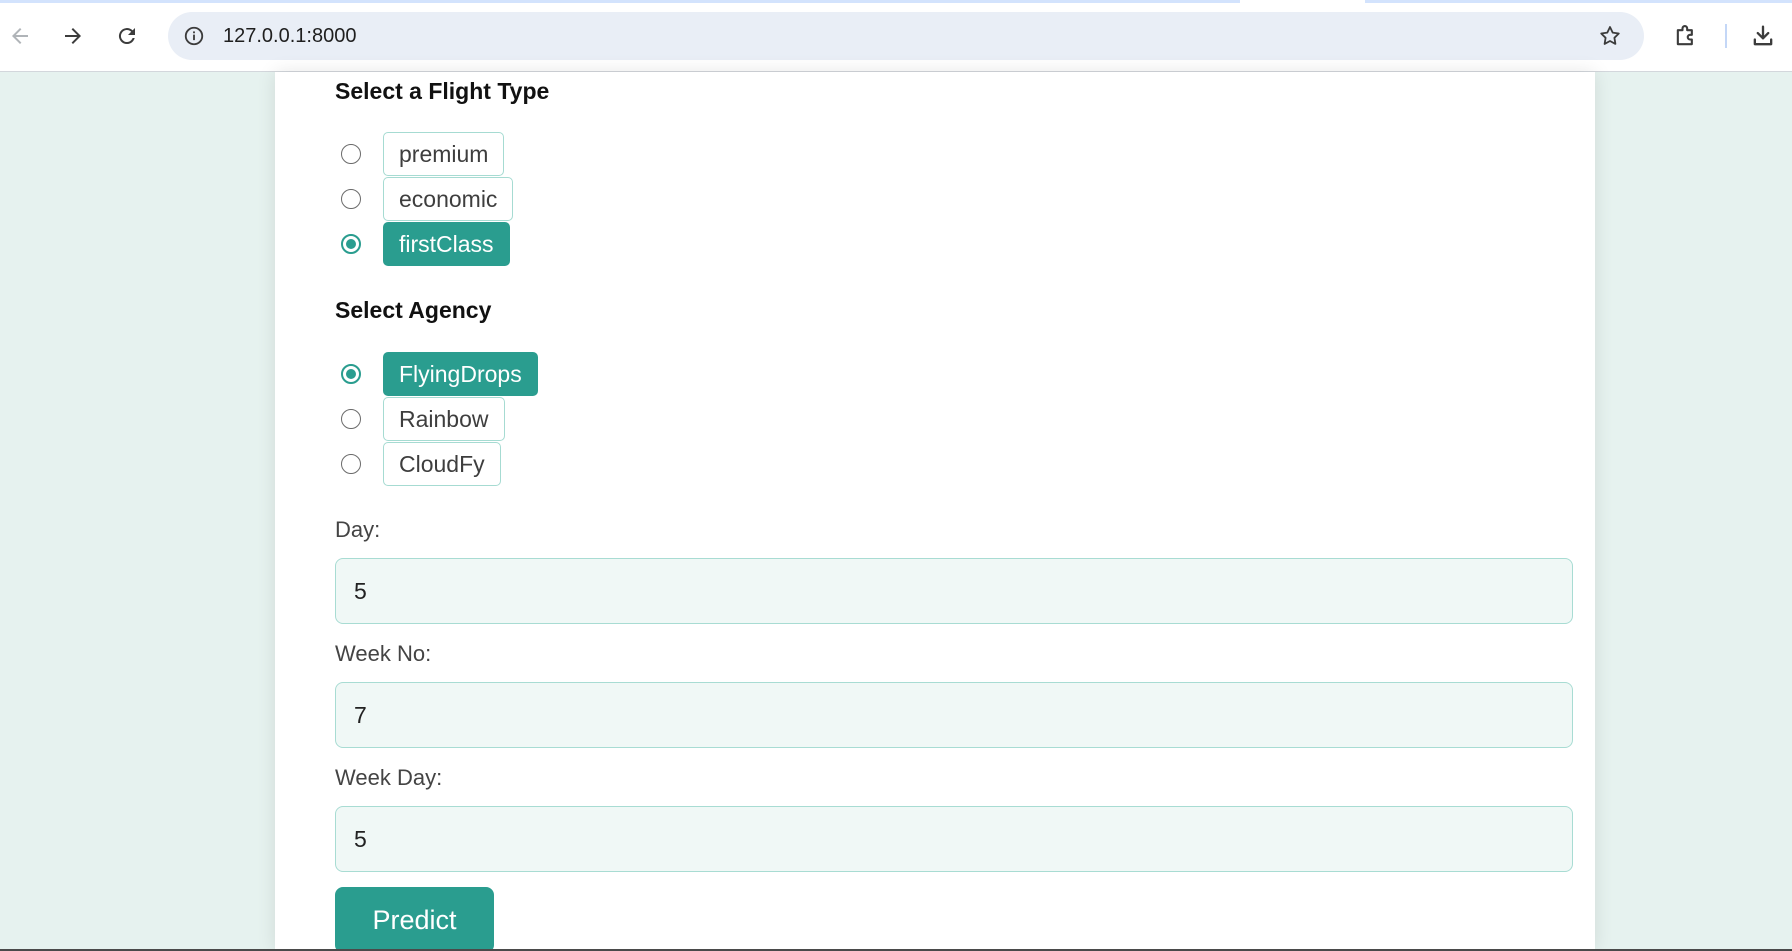 Image resolution: width=1792 pixels, height=951 pixels. What do you see at coordinates (20, 36) in the screenshot?
I see `back-icon` at bounding box center [20, 36].